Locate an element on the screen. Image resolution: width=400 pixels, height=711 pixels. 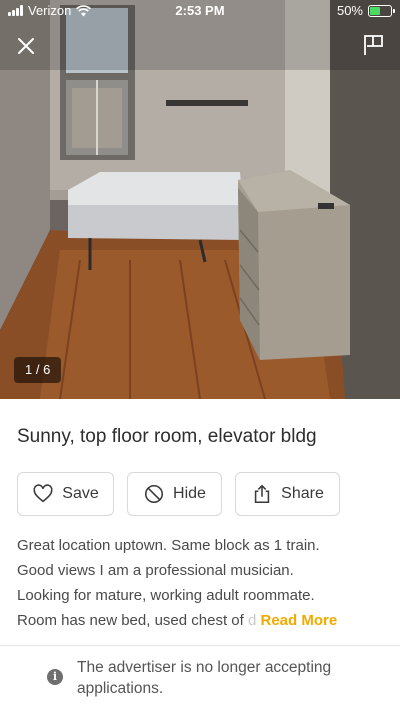
share-button: Share is located at coordinates (287, 494).